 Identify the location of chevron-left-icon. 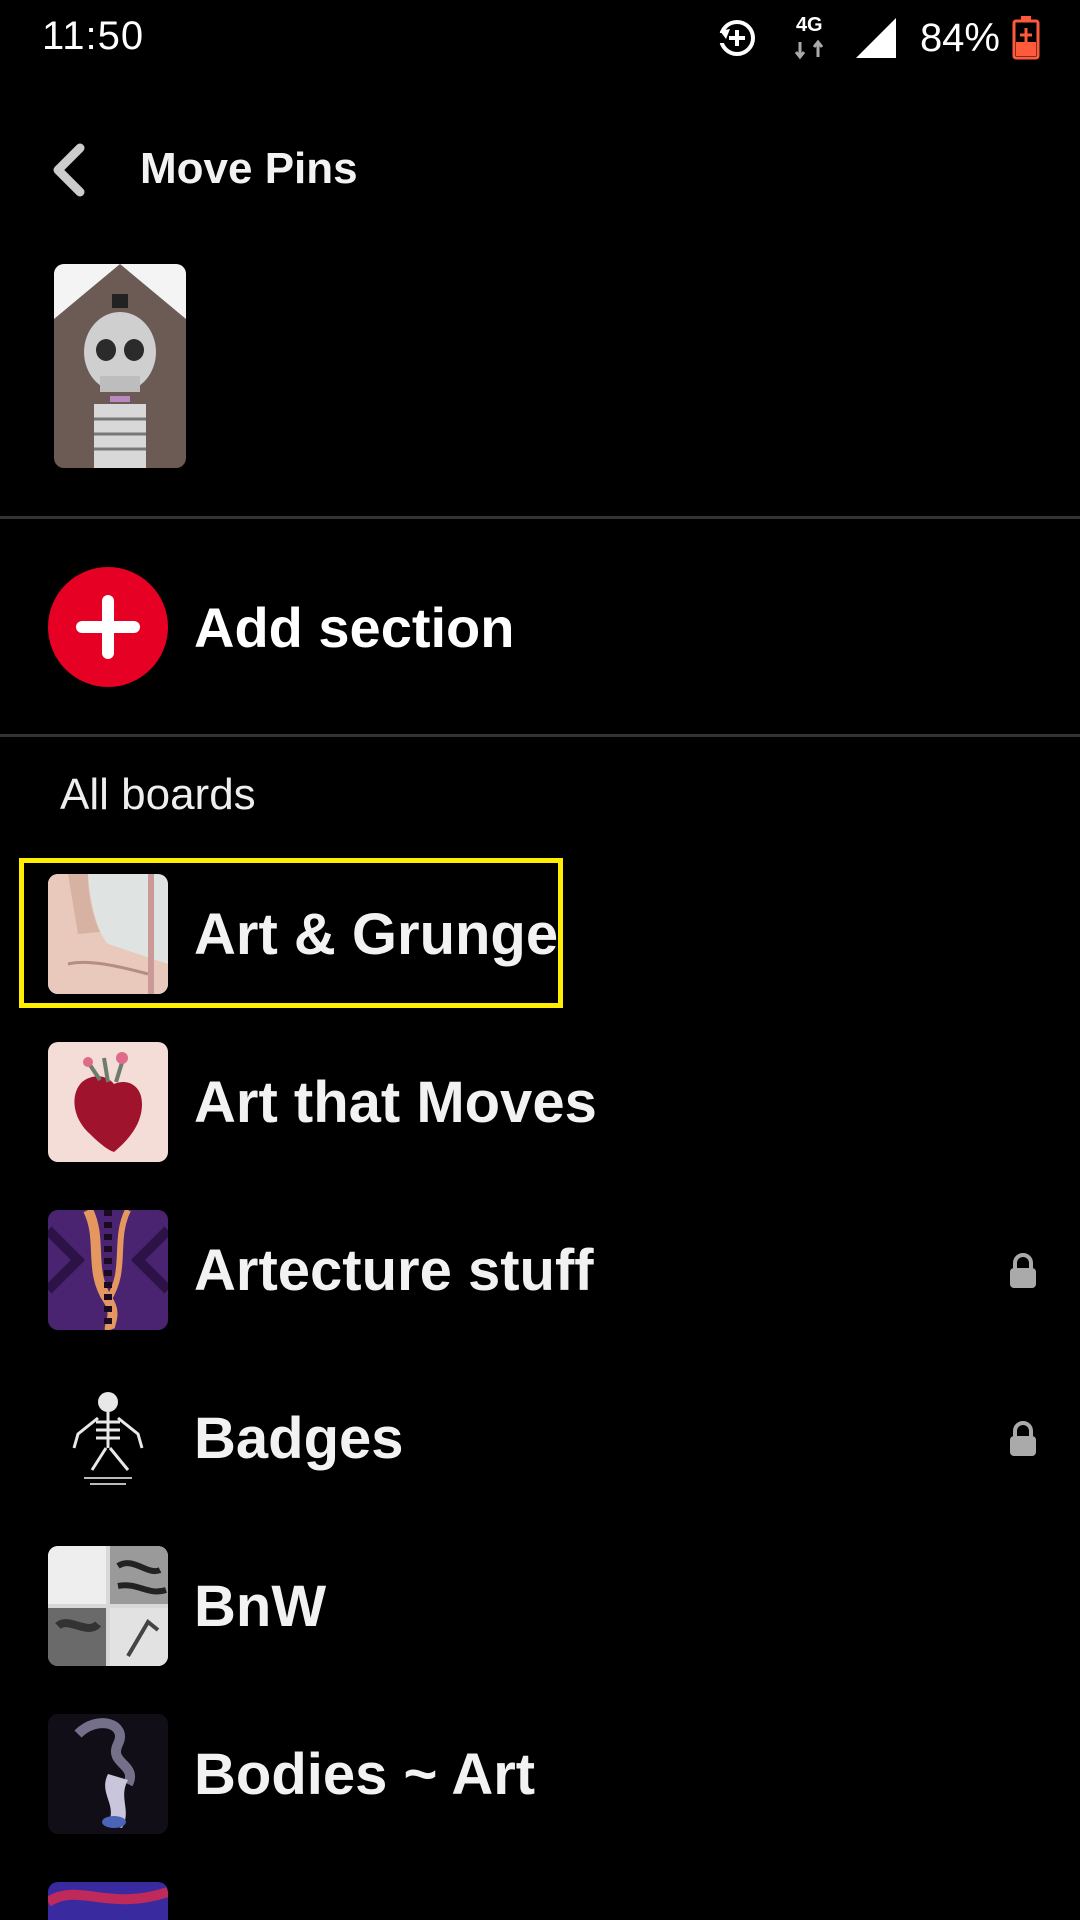
(69, 170).